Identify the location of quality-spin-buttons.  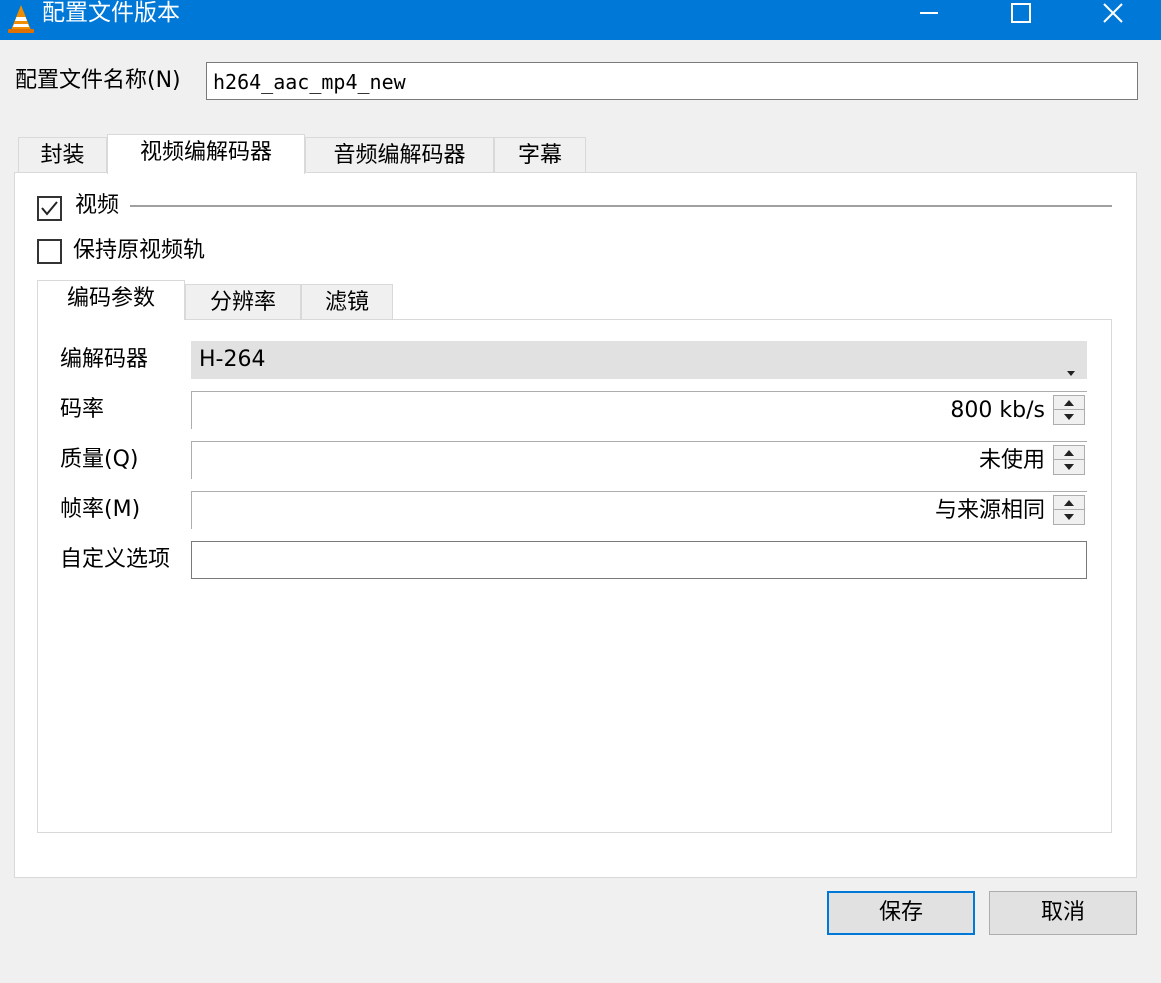
(1069, 460).